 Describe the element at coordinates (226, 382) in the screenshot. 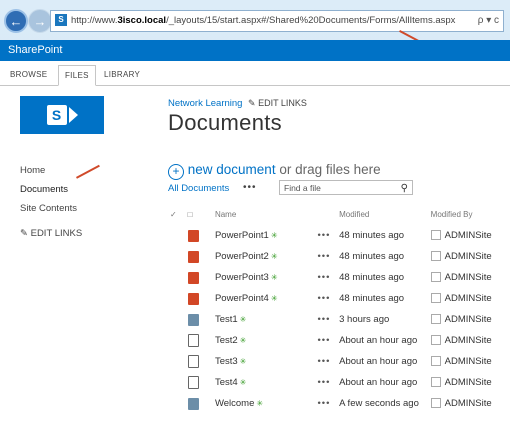

I see `file-name-link: Test4` at that location.